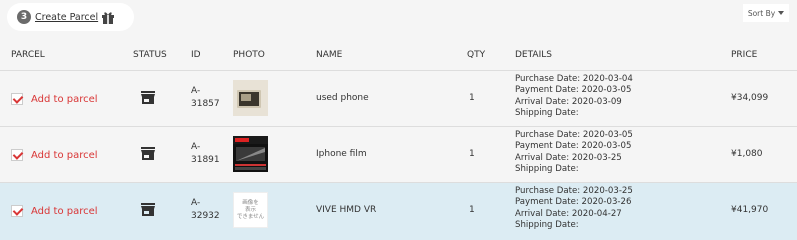  I want to click on header-id: ID, so click(196, 55).